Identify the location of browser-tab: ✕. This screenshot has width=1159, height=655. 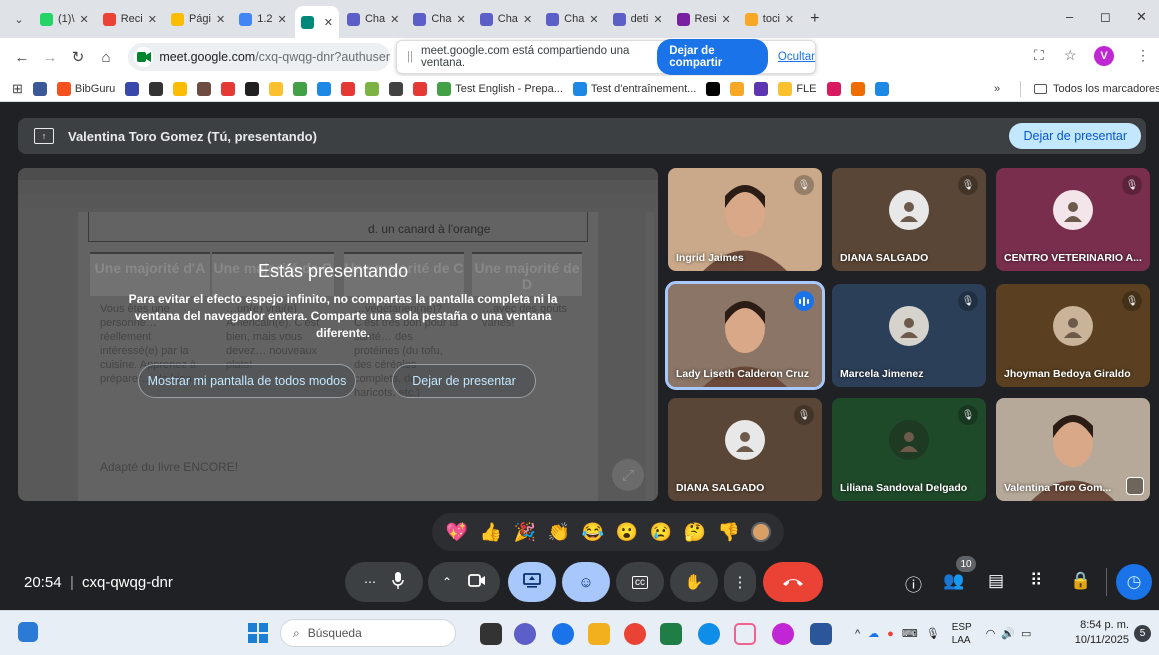
(316, 22).